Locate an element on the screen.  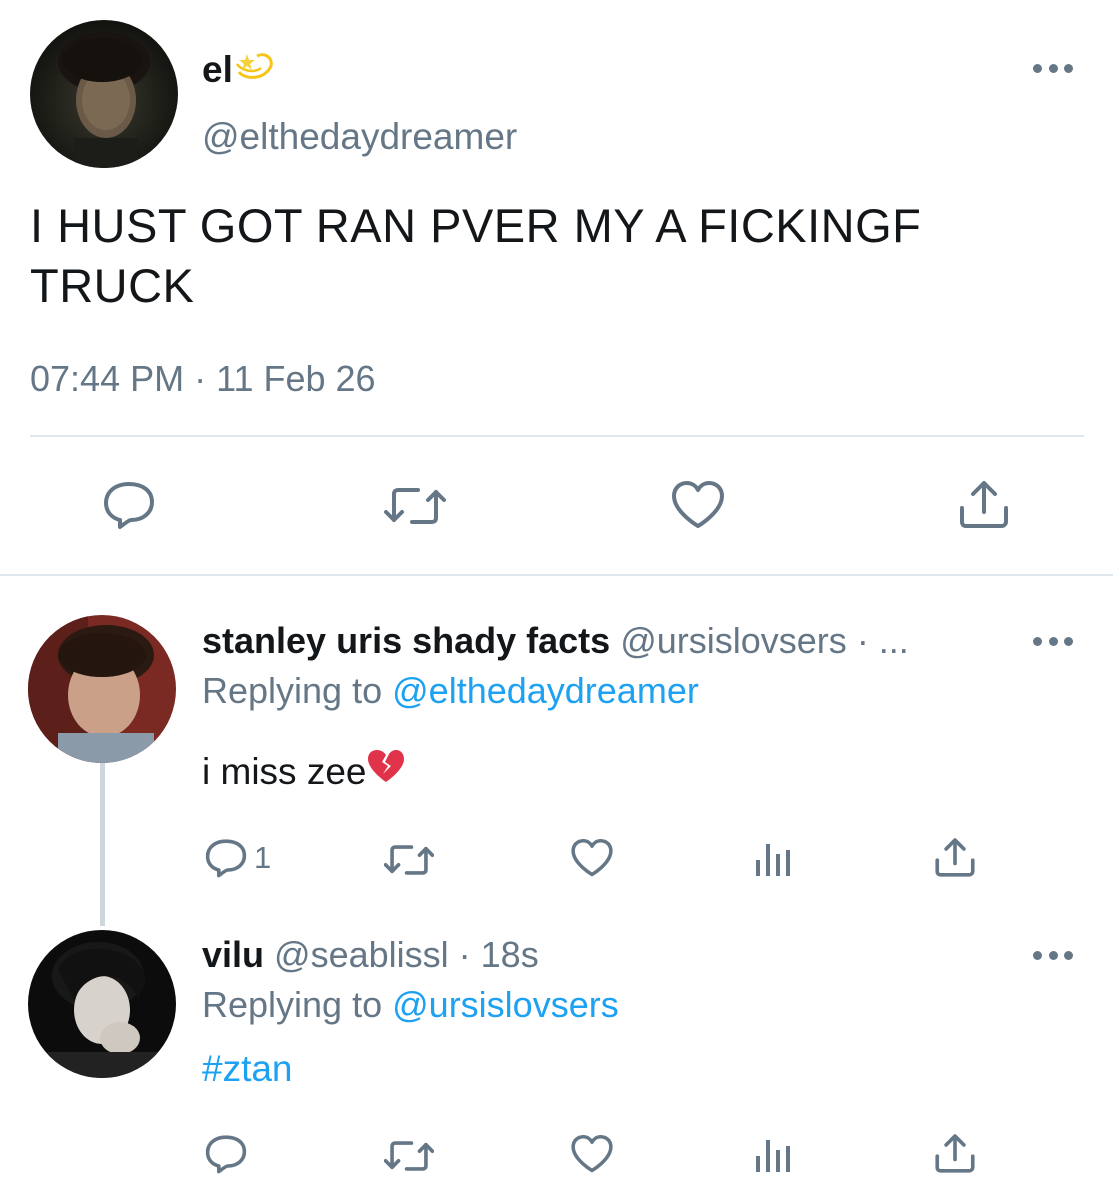
reply1-reply-count: 1 is located at coordinates (263, 857).